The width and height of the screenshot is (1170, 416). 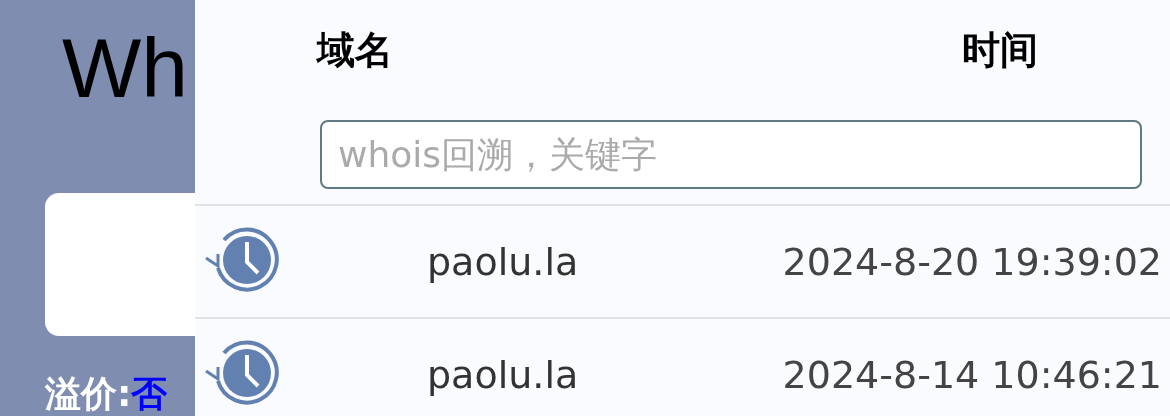 What do you see at coordinates (972, 374) in the screenshot?
I see `time-cell: 2024-8-14 10:46:21` at bounding box center [972, 374].